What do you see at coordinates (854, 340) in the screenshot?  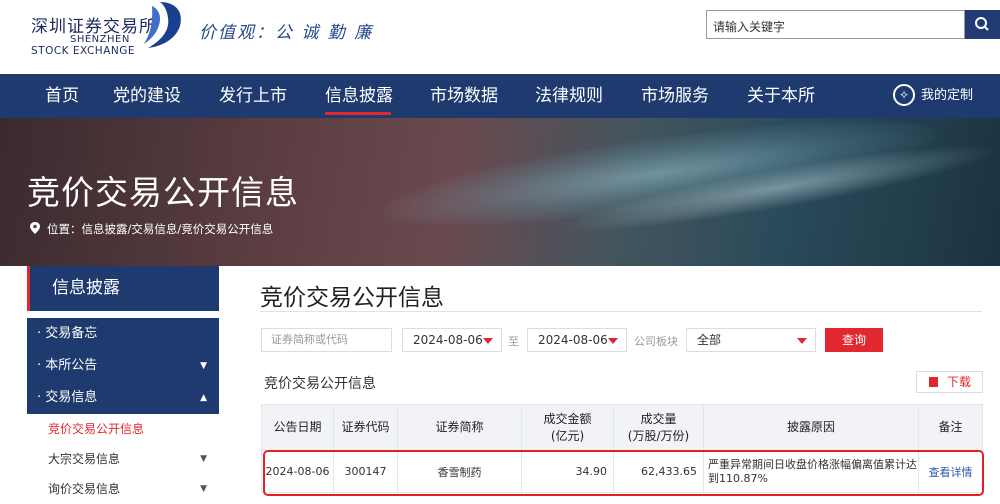 I see `query-button: 查询` at bounding box center [854, 340].